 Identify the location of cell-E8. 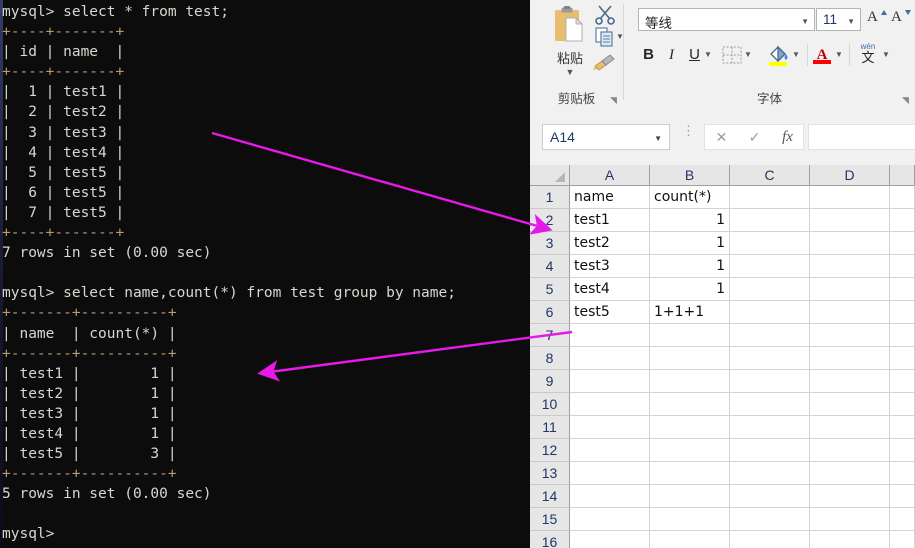
(902, 358).